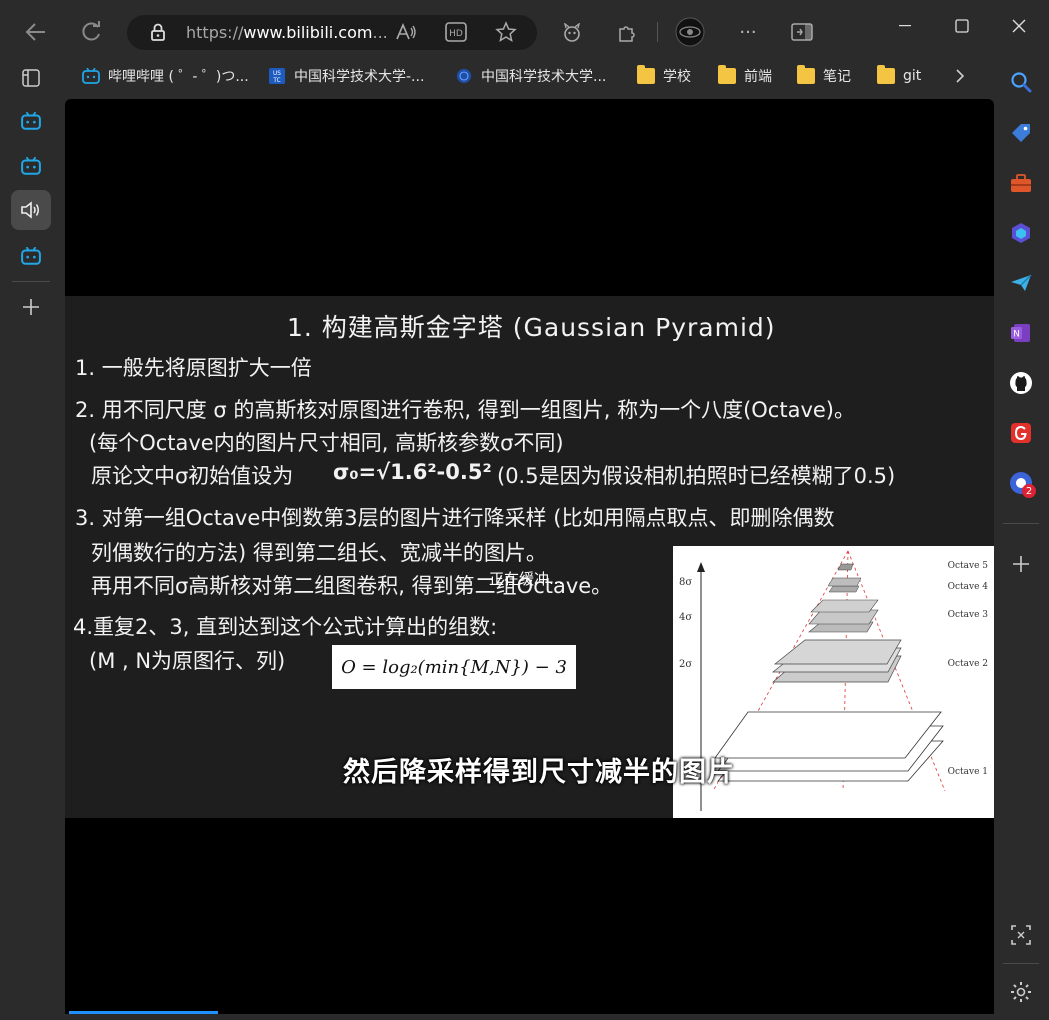 This screenshot has height=1020, width=1049. Describe the element at coordinates (36, 32) in the screenshot. I see `back-button` at that location.